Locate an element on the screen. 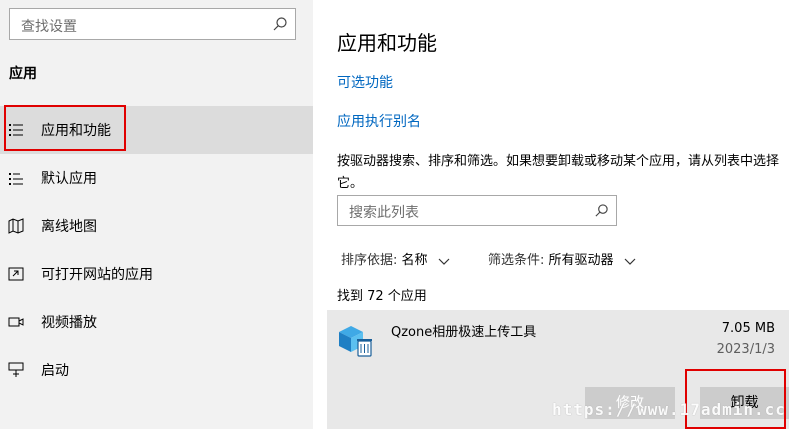 This screenshot has width=789, height=429. app-count: 找到 72 个应用 is located at coordinates (382, 296).